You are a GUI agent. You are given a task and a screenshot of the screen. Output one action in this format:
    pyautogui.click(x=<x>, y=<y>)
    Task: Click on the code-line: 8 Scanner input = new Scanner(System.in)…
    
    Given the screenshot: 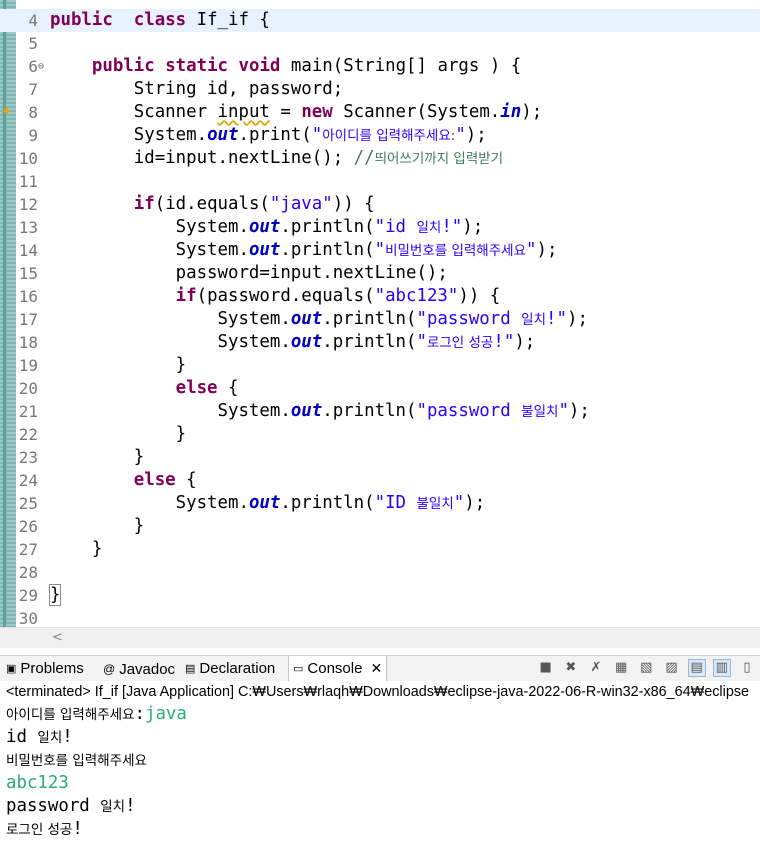 What is the action you would take?
    pyautogui.click(x=380, y=112)
    